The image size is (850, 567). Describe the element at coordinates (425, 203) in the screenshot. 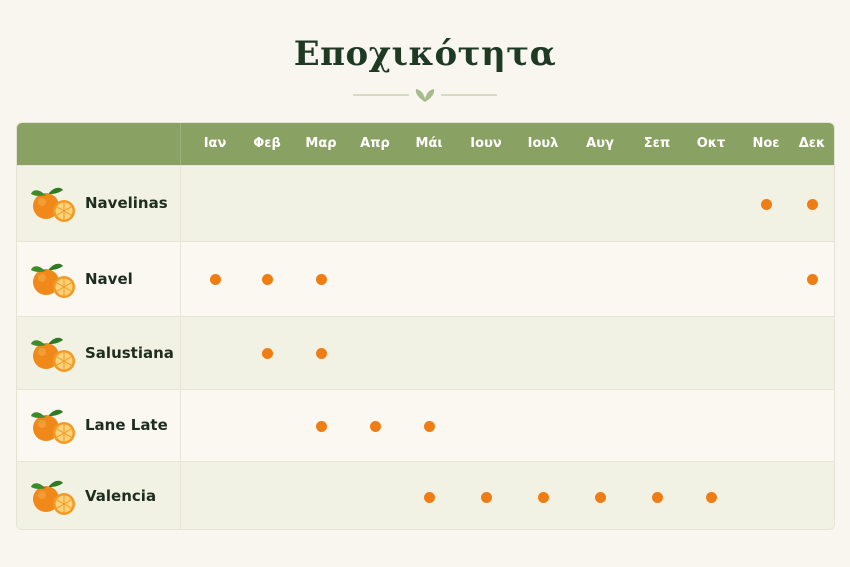

I see `table-row: Navelinas` at that location.